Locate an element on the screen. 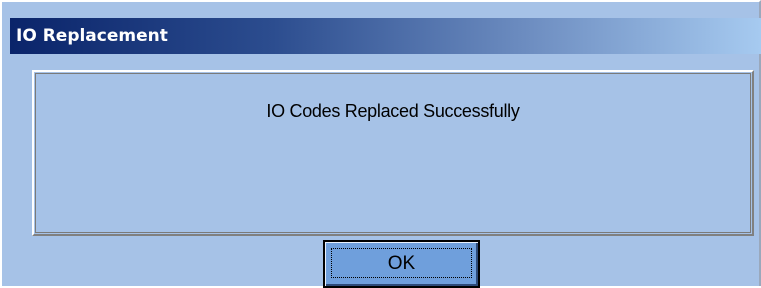  title-bar: IO Replacement is located at coordinates (385, 36).